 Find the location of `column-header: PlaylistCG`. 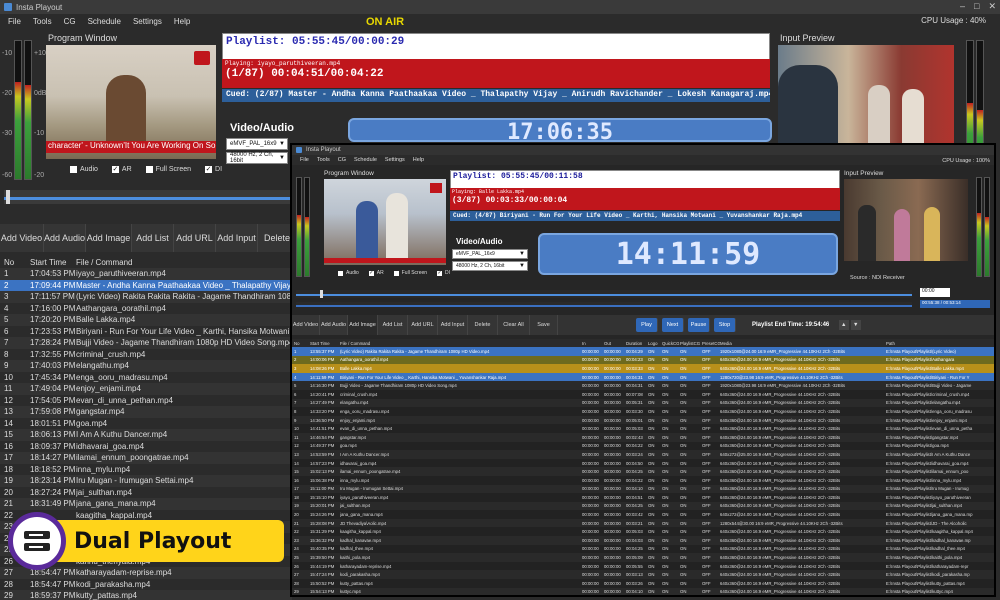

column-header: PlaylistCG is located at coordinates (691, 343).